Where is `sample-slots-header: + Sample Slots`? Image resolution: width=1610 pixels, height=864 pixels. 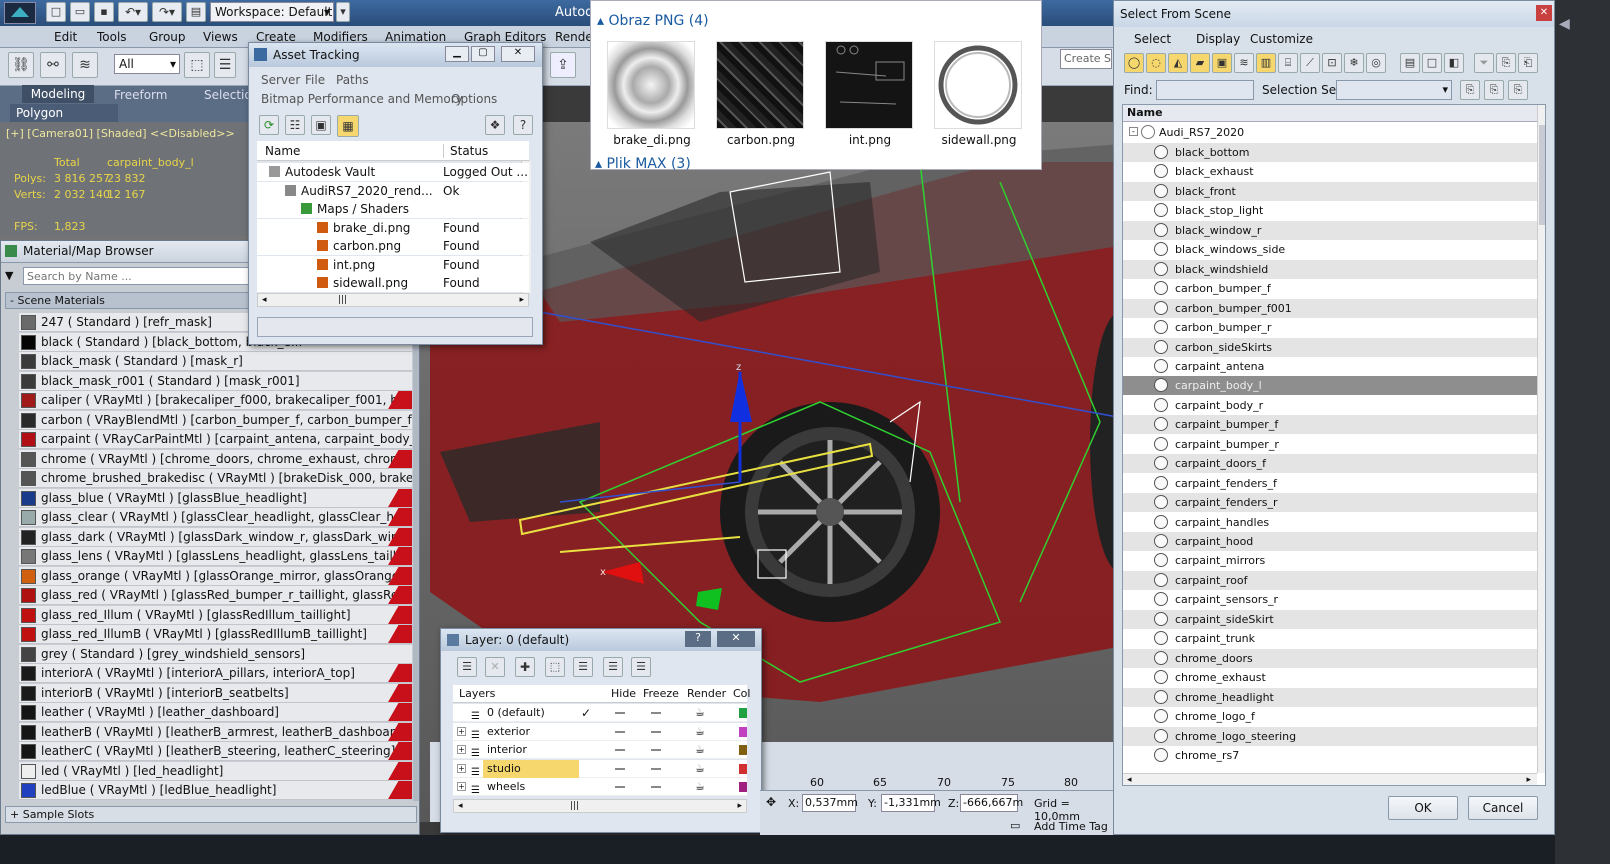
sample-slots-header: + Sample Slots is located at coordinates (211, 814).